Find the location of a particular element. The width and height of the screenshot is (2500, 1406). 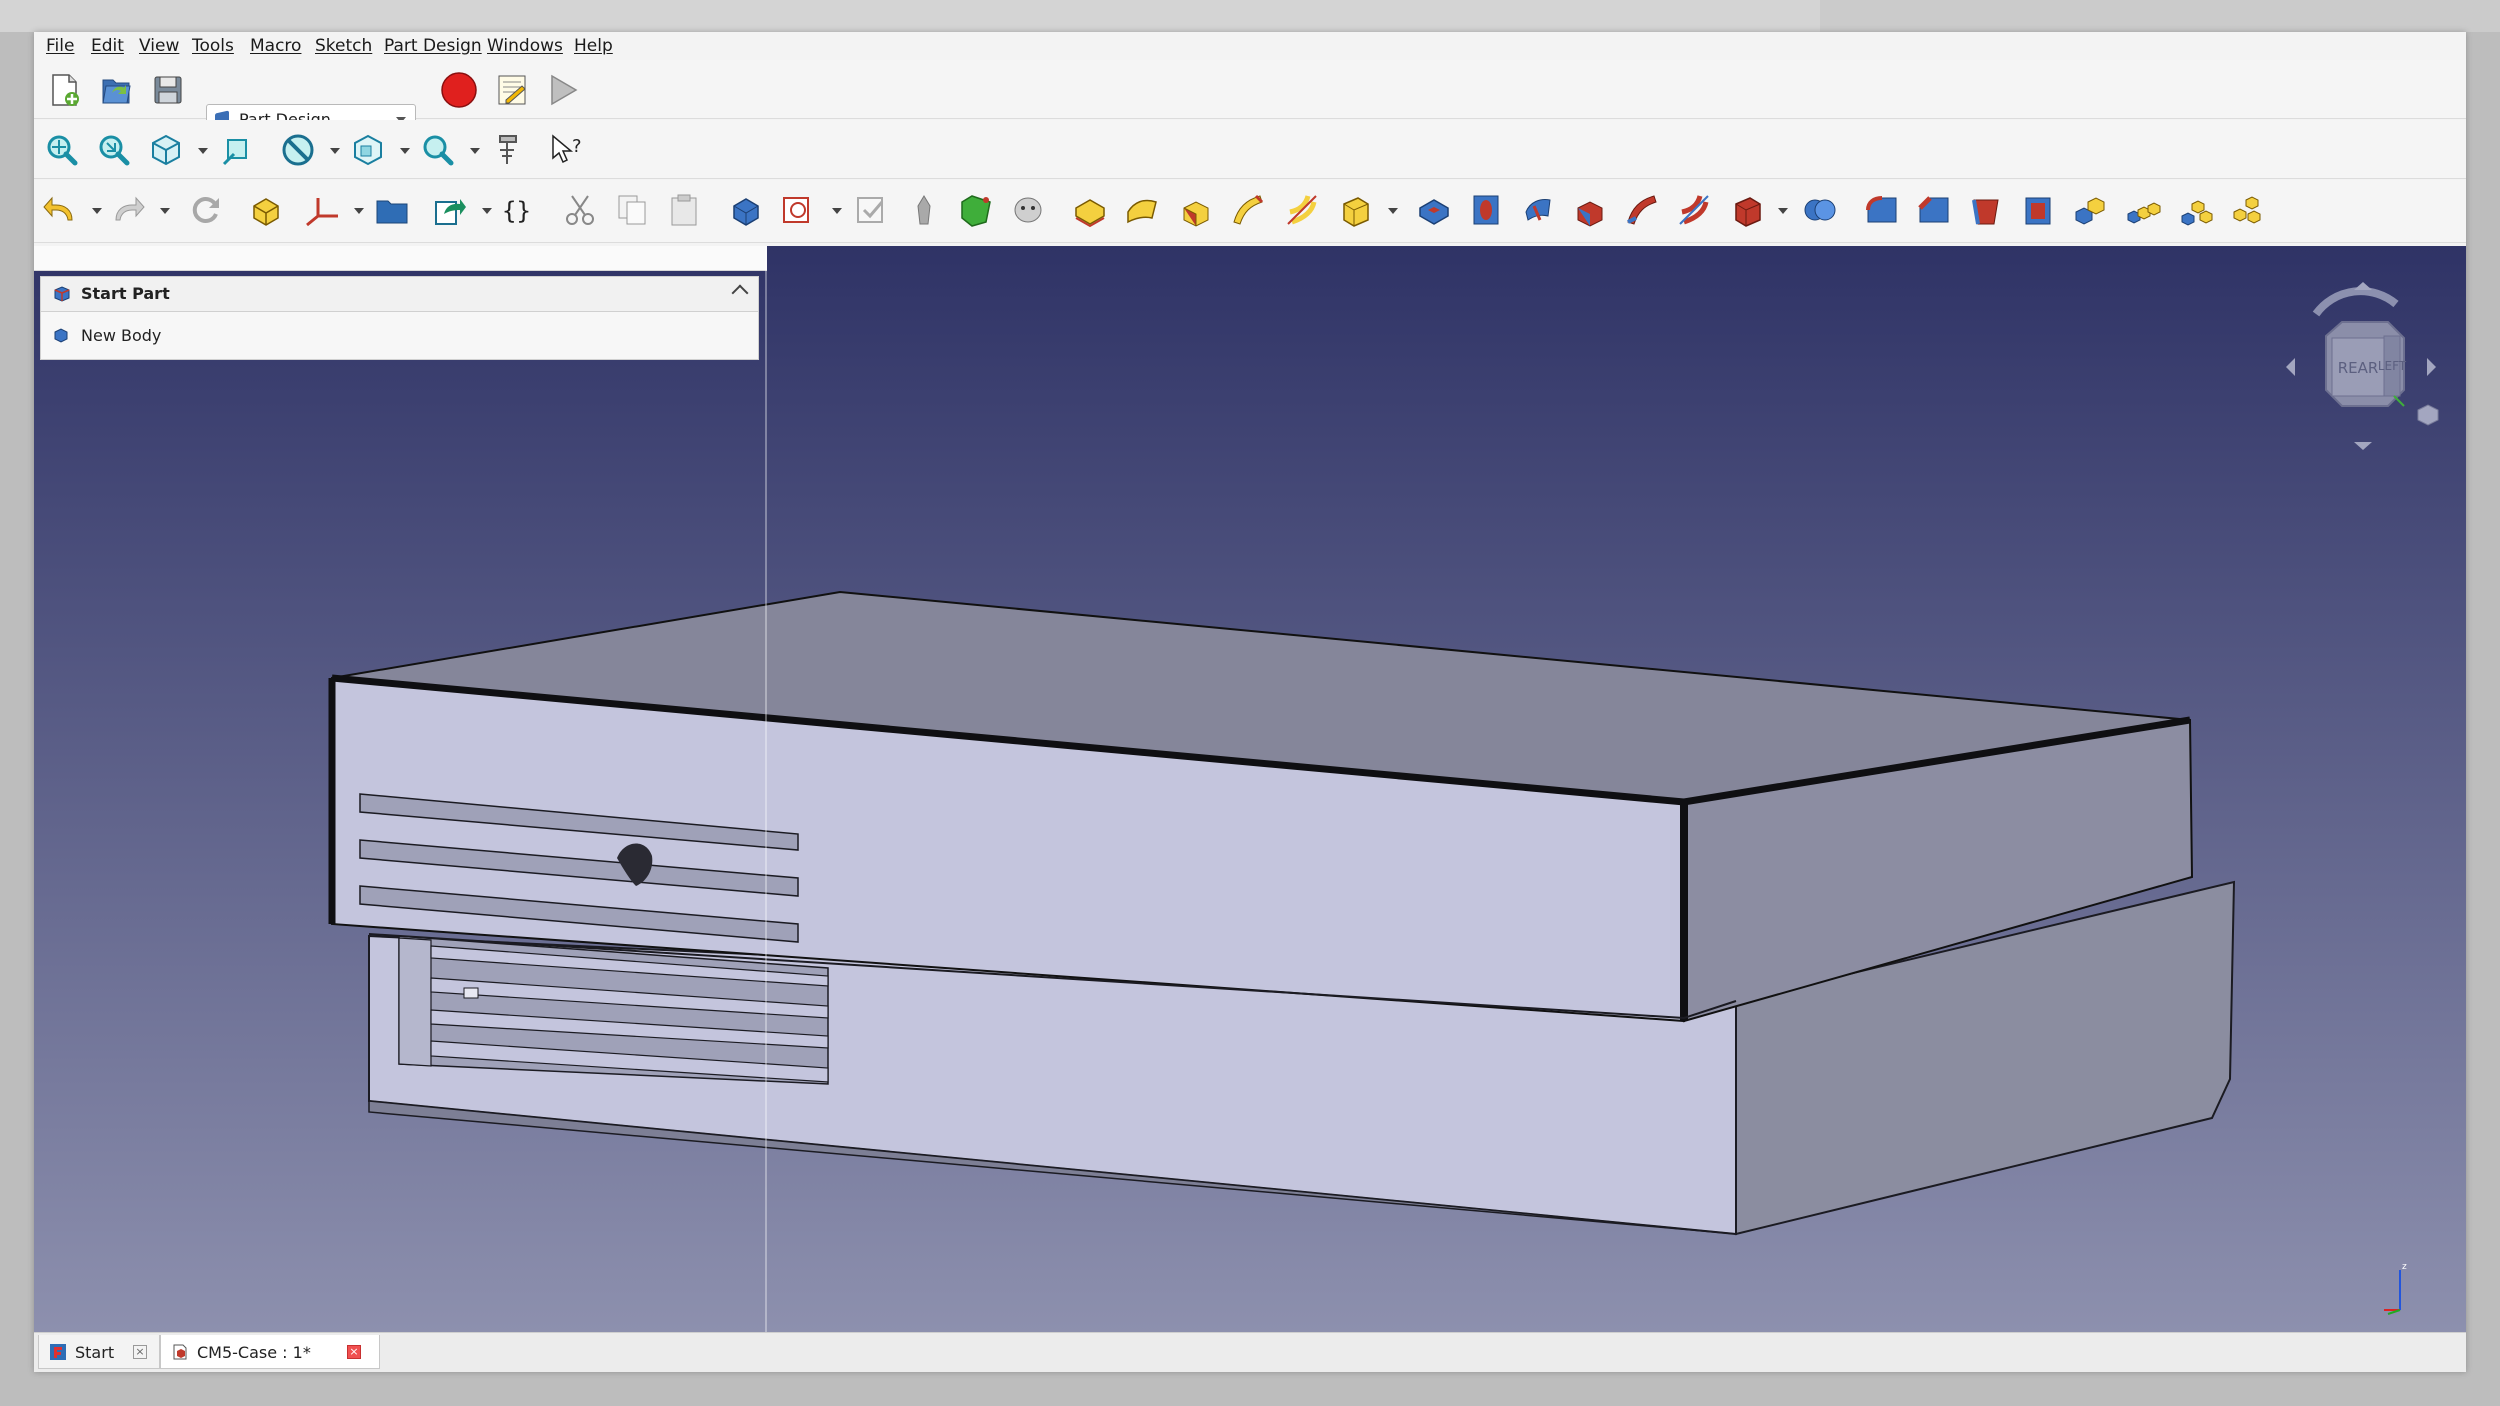

sub-shape-binder-icon is located at coordinates (1028, 210).